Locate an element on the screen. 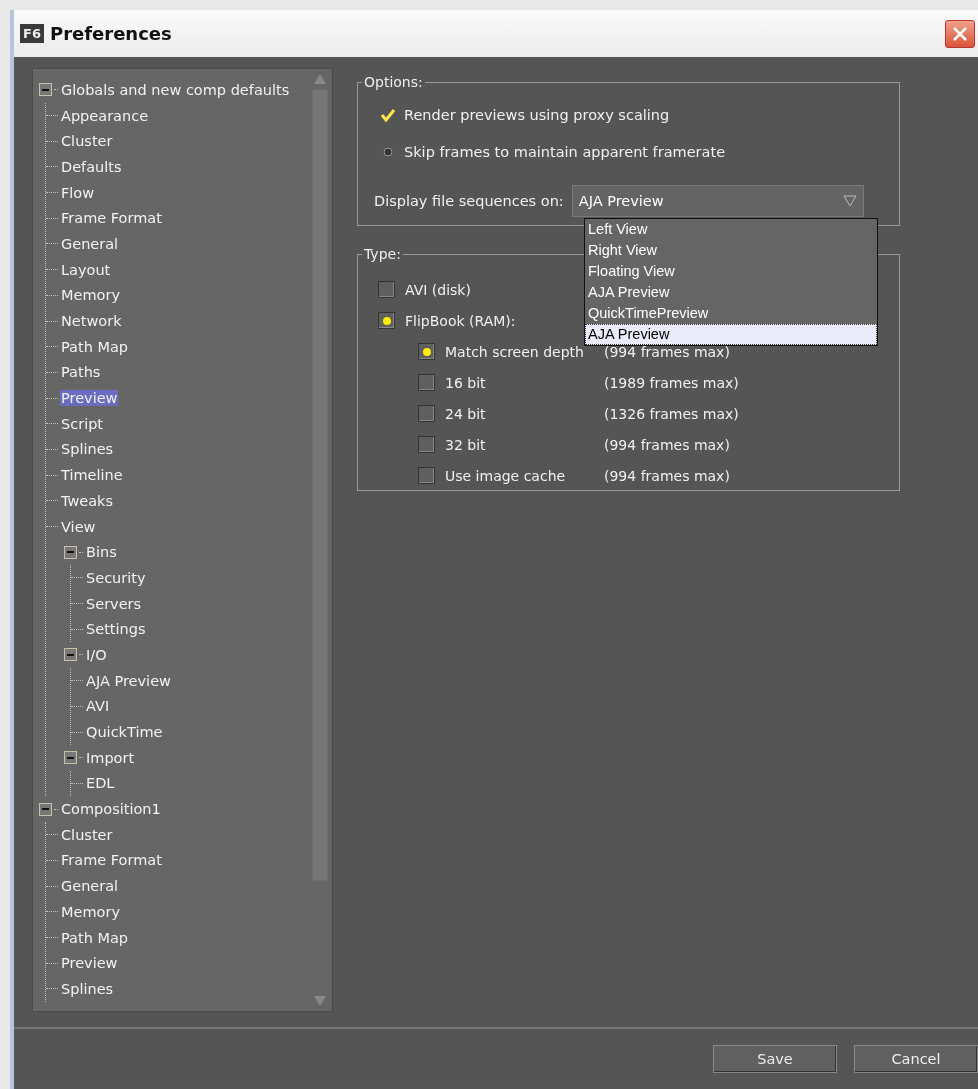 The height and width of the screenshot is (1089, 978). tree-item: AJA Preview is located at coordinates (128, 680).